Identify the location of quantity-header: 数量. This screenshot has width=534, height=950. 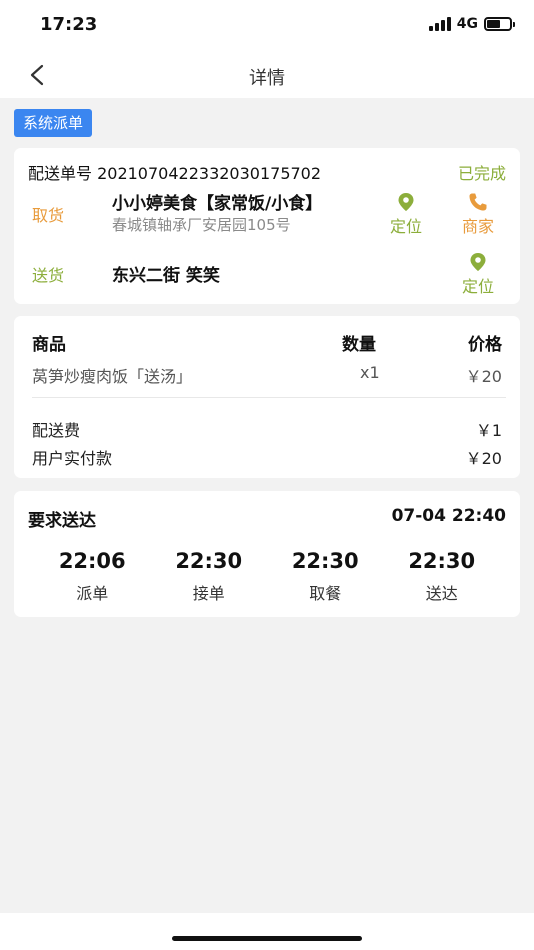
(359, 345).